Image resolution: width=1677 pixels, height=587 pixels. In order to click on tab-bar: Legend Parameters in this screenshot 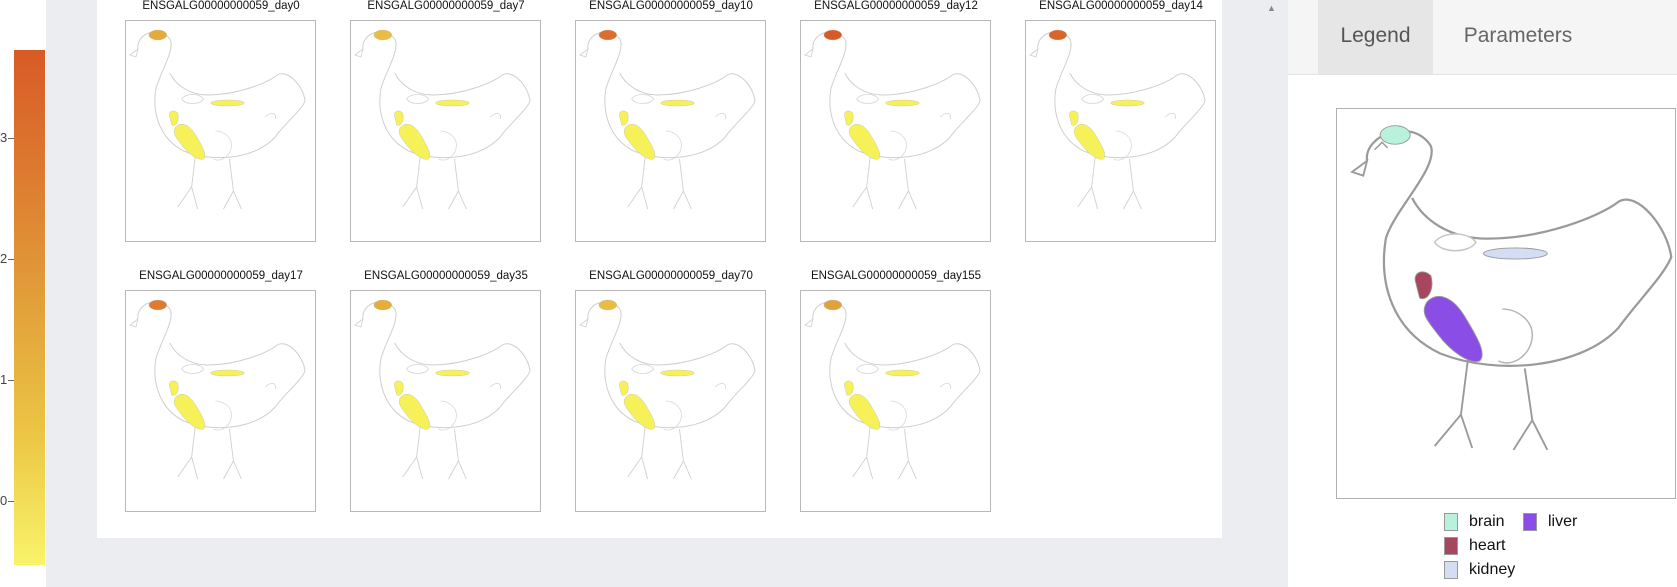, I will do `click(1482, 37)`.